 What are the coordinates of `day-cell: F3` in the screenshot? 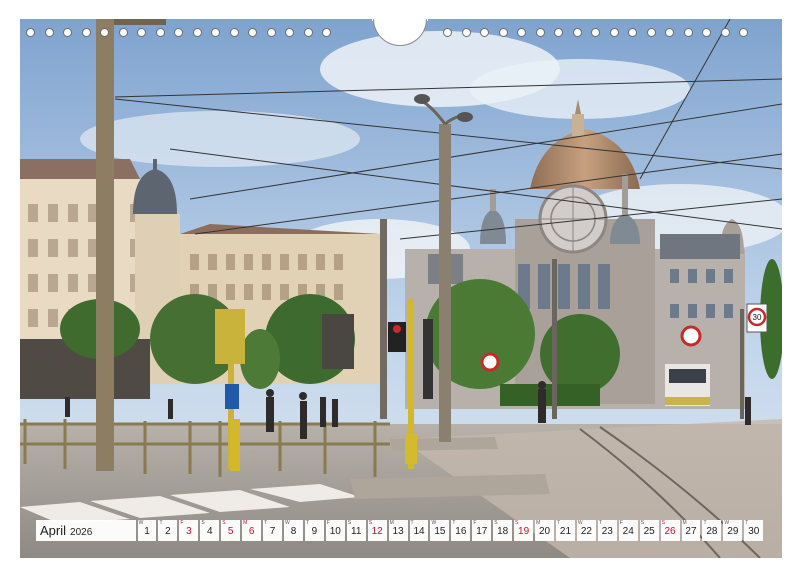 It's located at (189, 530).